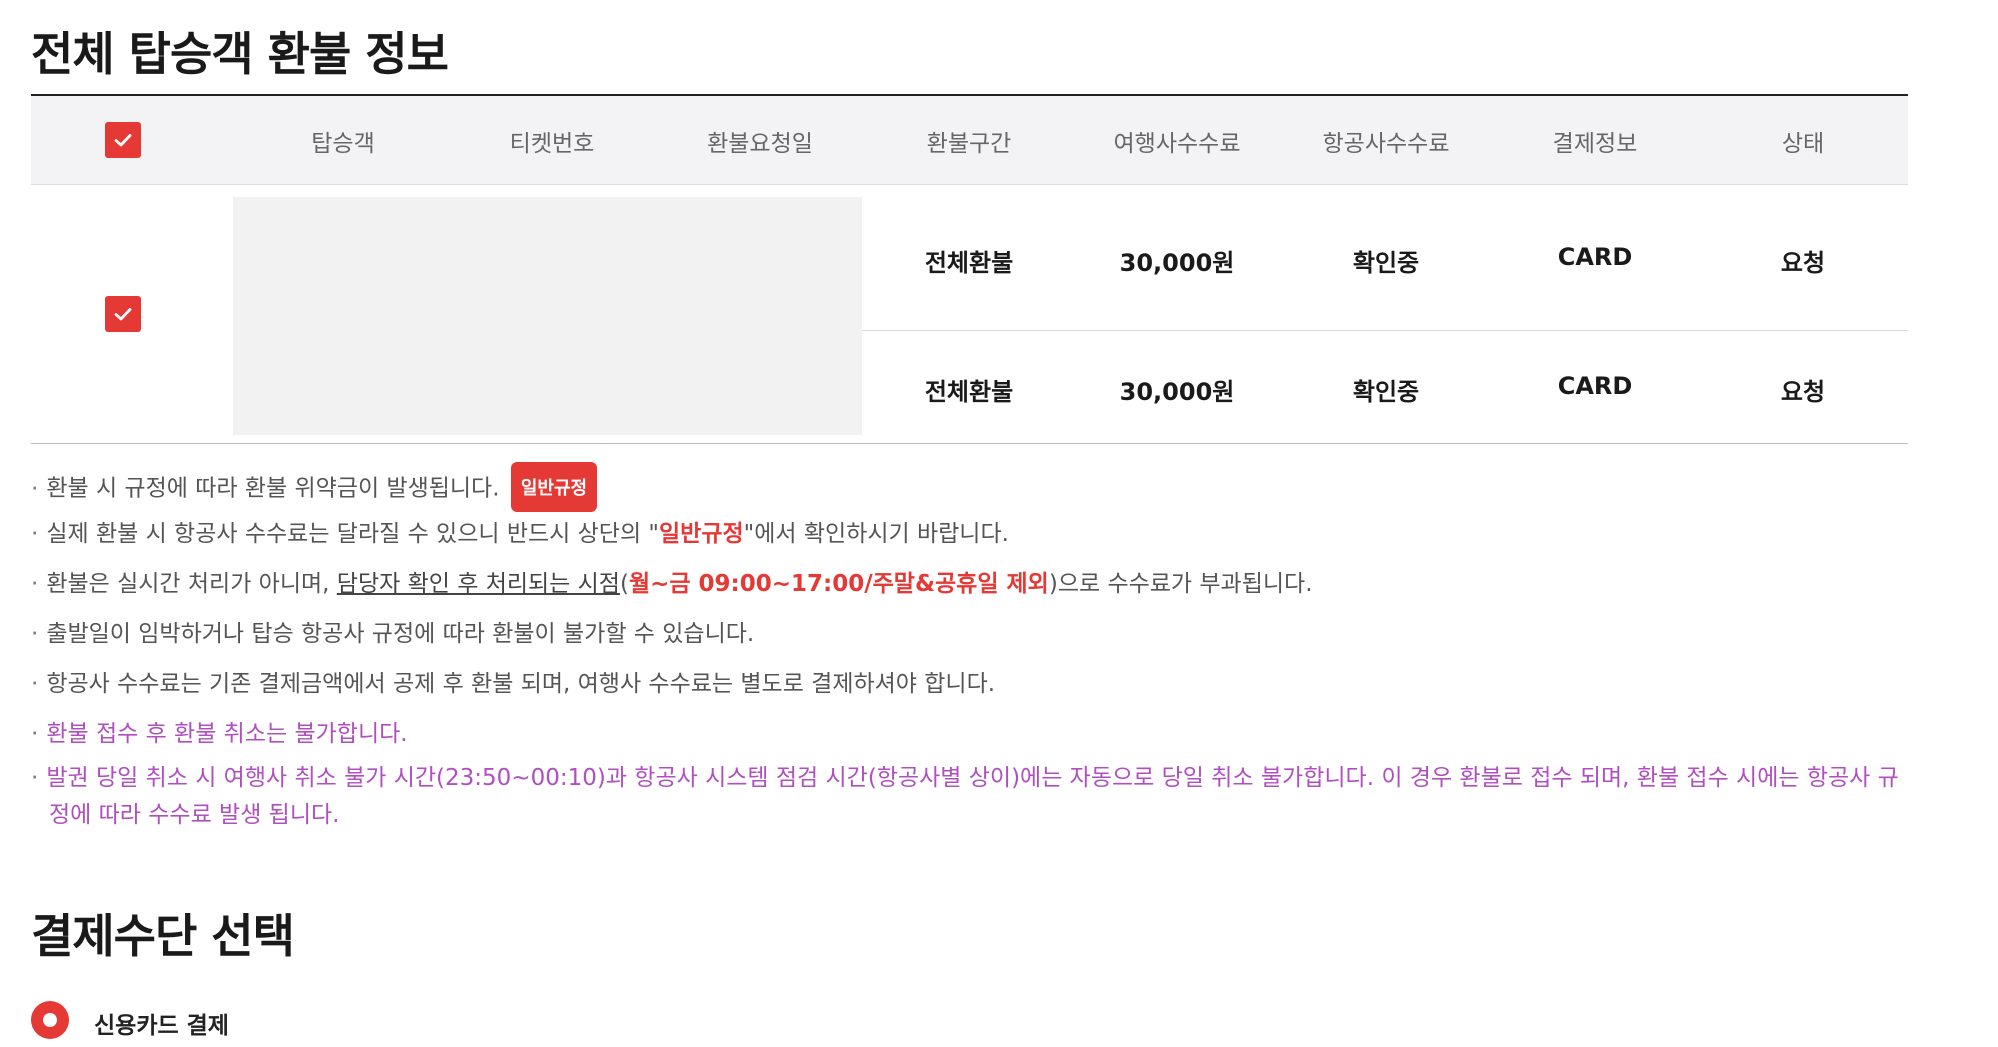 The width and height of the screenshot is (1998, 1047). What do you see at coordinates (1803, 144) in the screenshot?
I see `column-header-status: 상태` at bounding box center [1803, 144].